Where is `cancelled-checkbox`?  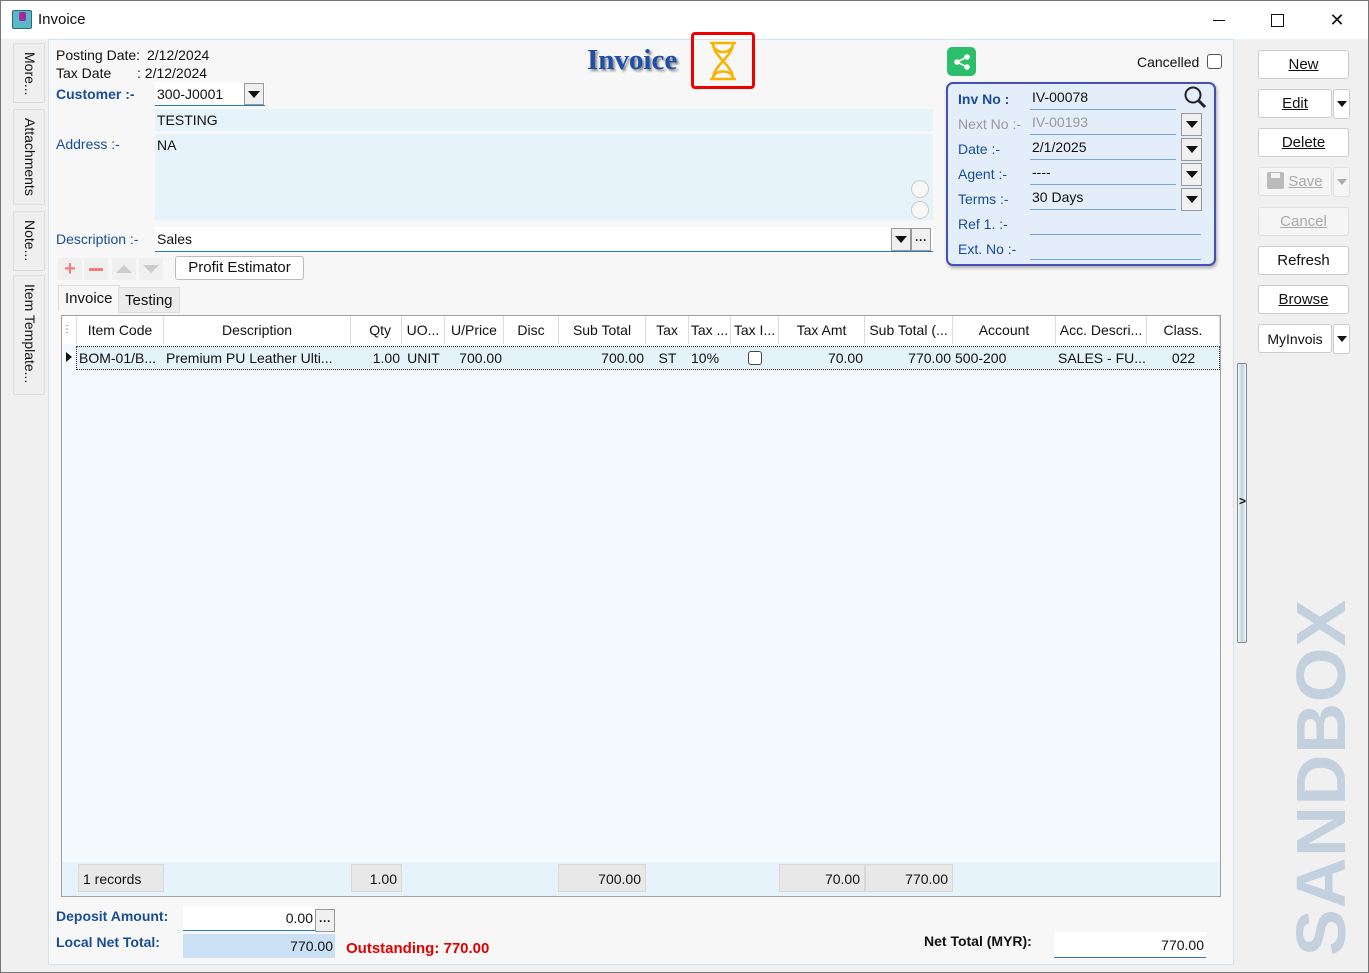
cancelled-checkbox is located at coordinates (1214, 61).